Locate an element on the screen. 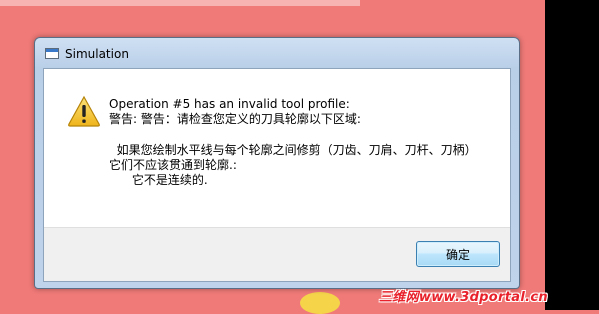  message-line-3: 如果您绘制水平线与每个轮廓之间修剪（刀齿、刀肩、刀杆、刀柄） is located at coordinates (293, 150).